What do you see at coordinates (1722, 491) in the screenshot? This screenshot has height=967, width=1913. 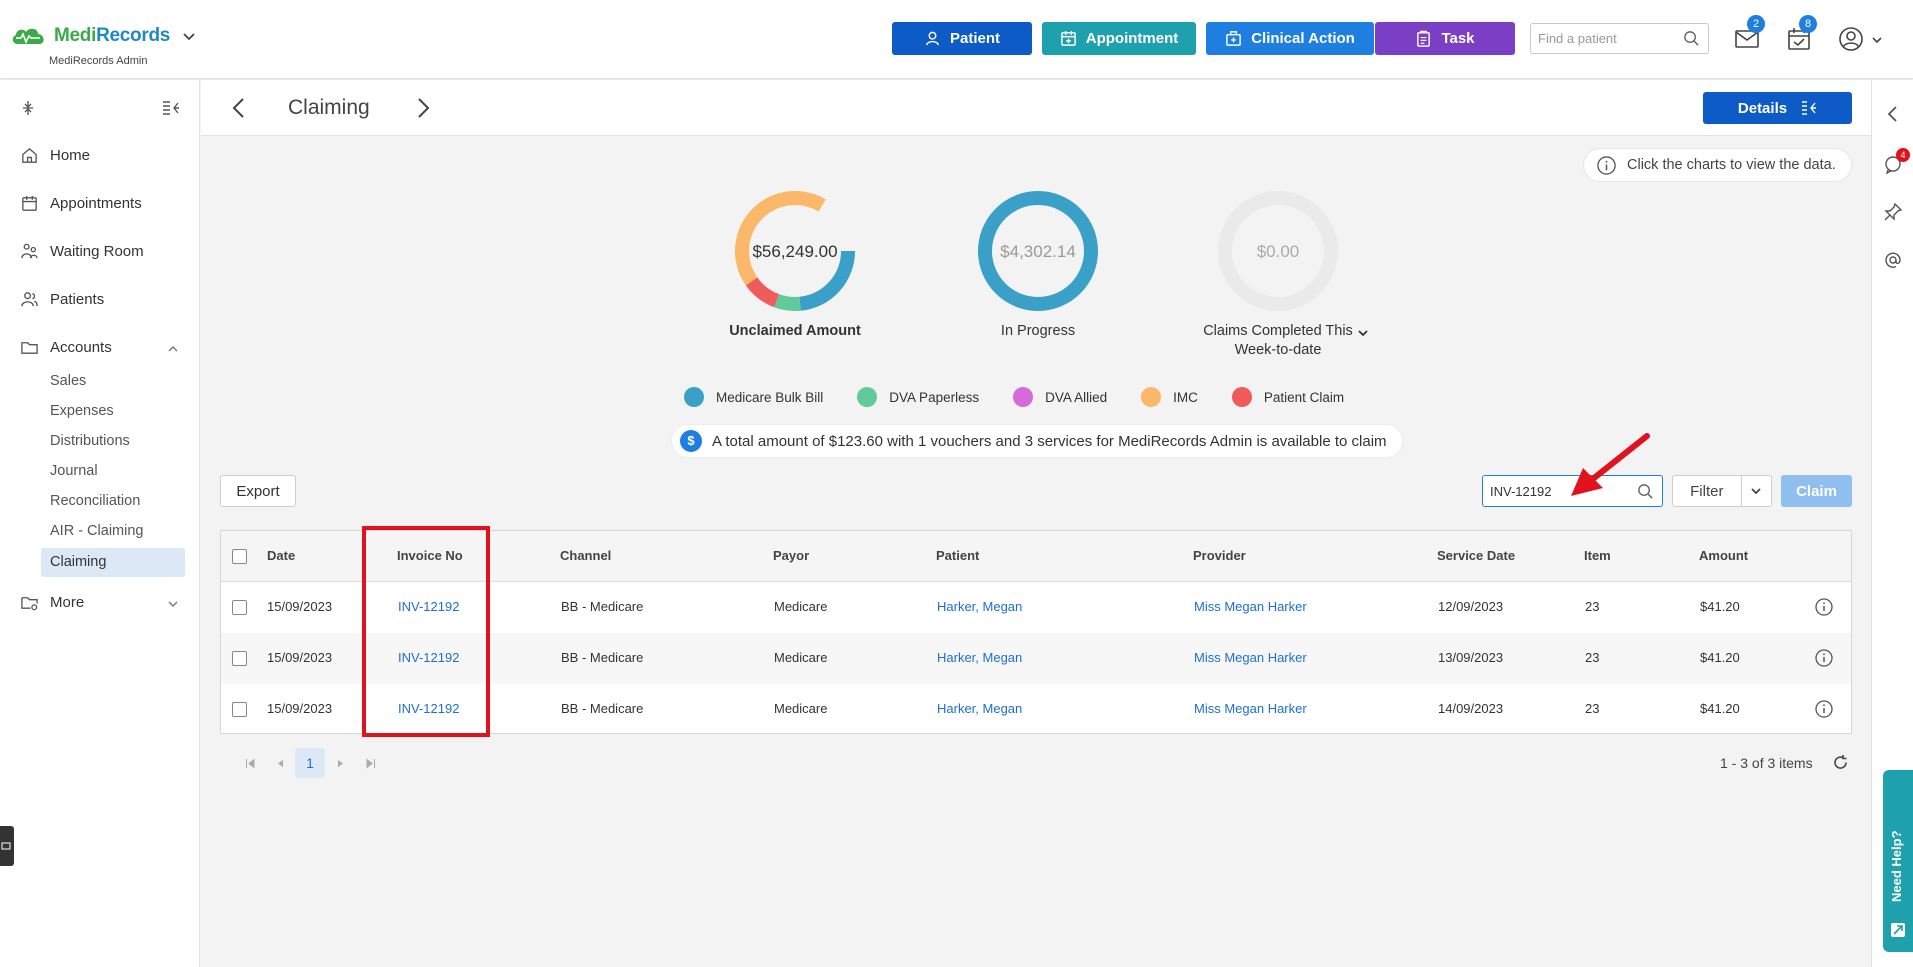 I see `filter-button: Filter` at bounding box center [1722, 491].